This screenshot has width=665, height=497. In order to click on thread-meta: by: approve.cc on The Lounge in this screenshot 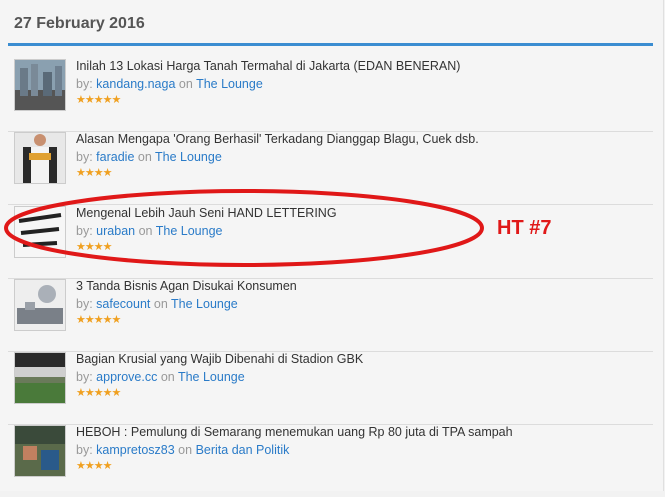, I will do `click(160, 377)`.